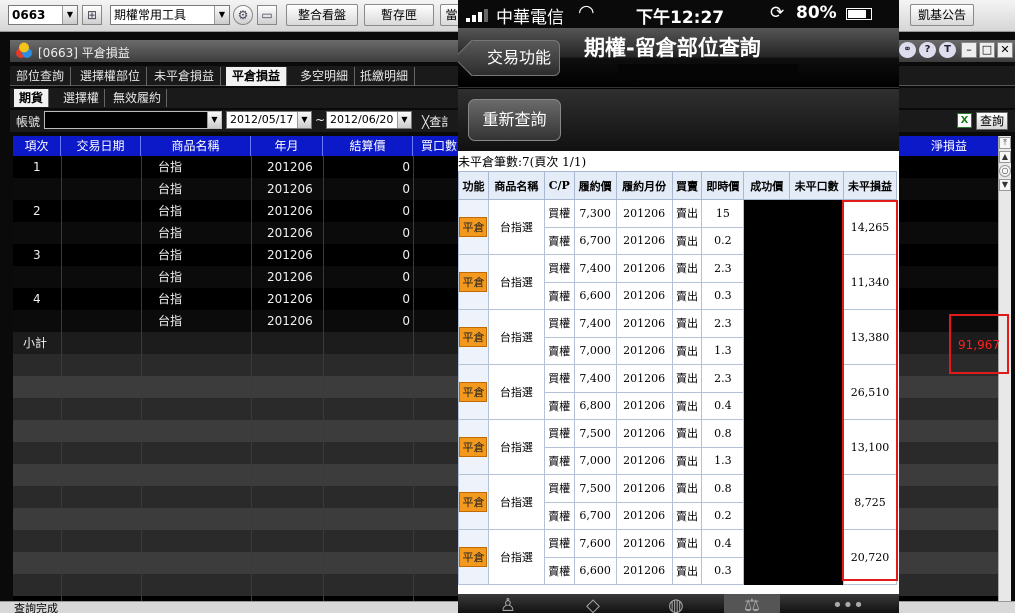  Describe the element at coordinates (559, 185) in the screenshot. I see `th-cp: C/P` at that location.